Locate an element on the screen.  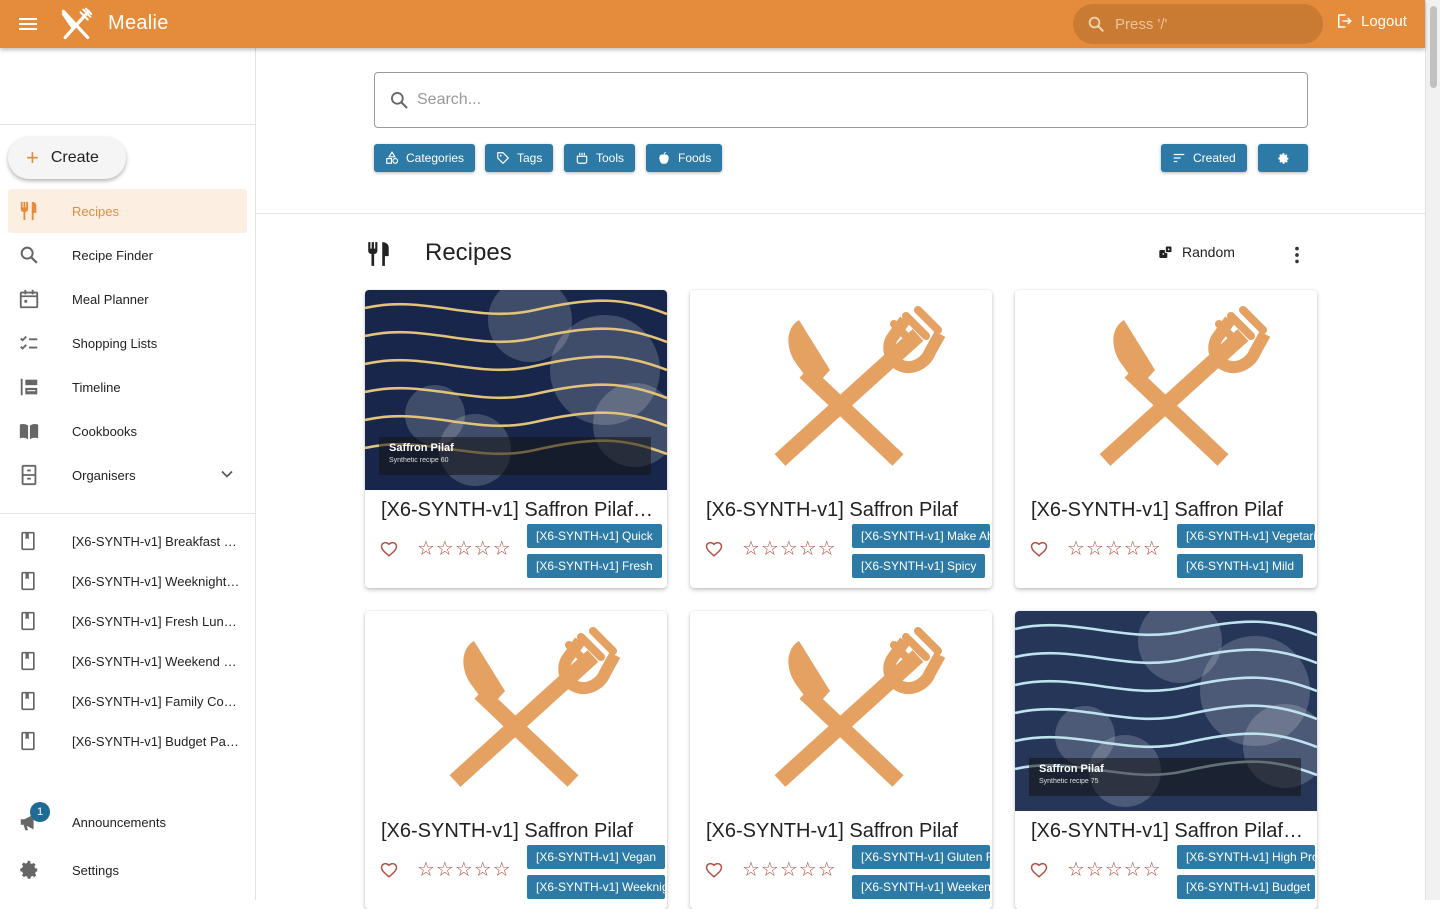
app-title: Mealie is located at coordinates (138, 23).